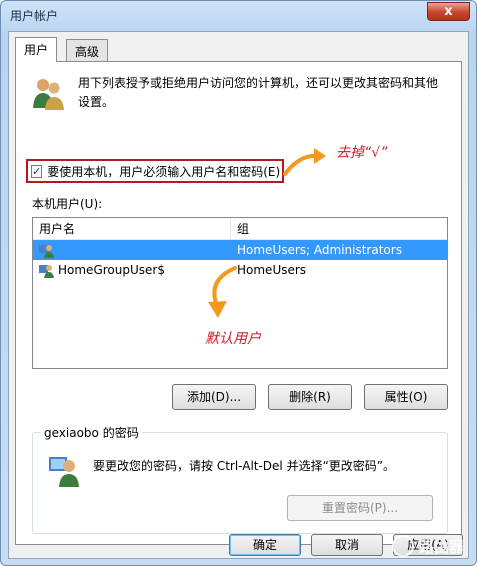 The width and height of the screenshot is (477, 566). Describe the element at coordinates (233, 339) in the screenshot. I see `annotation-default-user: 默认用户` at that location.